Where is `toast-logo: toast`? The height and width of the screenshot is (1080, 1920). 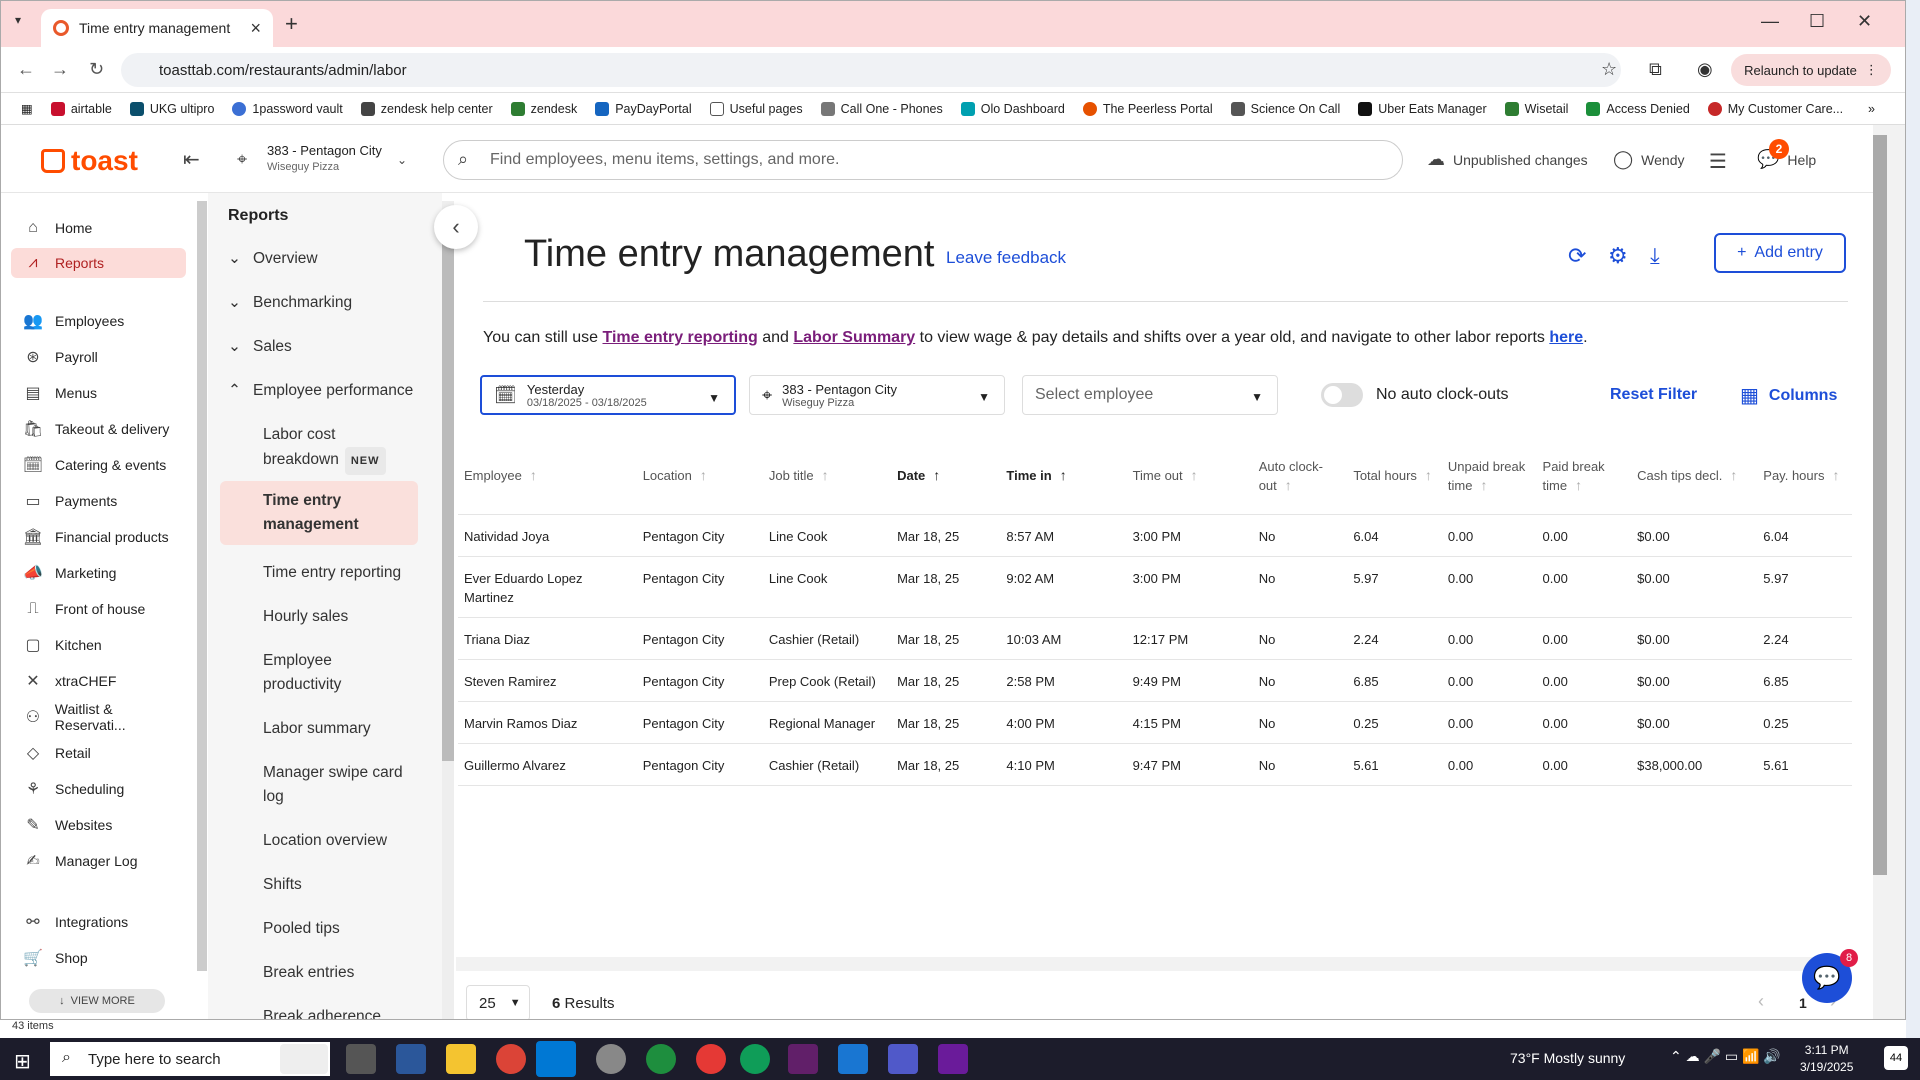
toast-logo: toast is located at coordinates (89, 161).